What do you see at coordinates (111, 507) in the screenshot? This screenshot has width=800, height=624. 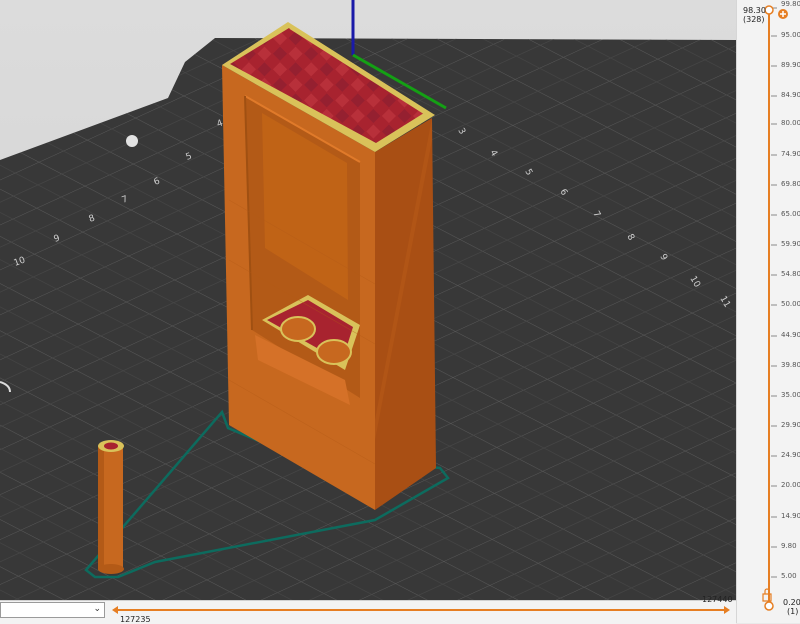 I see `pillar-object` at bounding box center [111, 507].